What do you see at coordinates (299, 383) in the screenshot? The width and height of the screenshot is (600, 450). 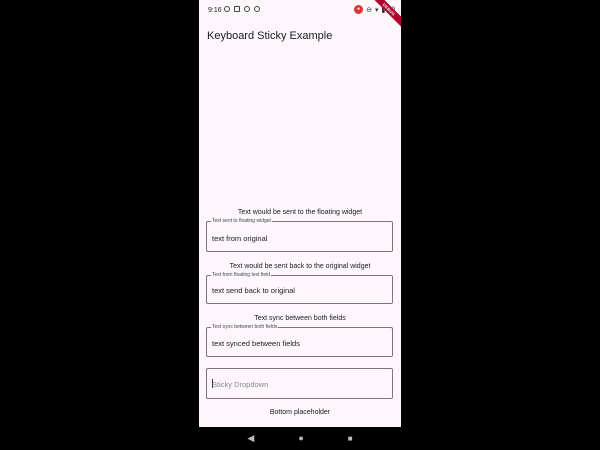 I see `sticky-dropdown: Sticky Dropdown` at bounding box center [299, 383].